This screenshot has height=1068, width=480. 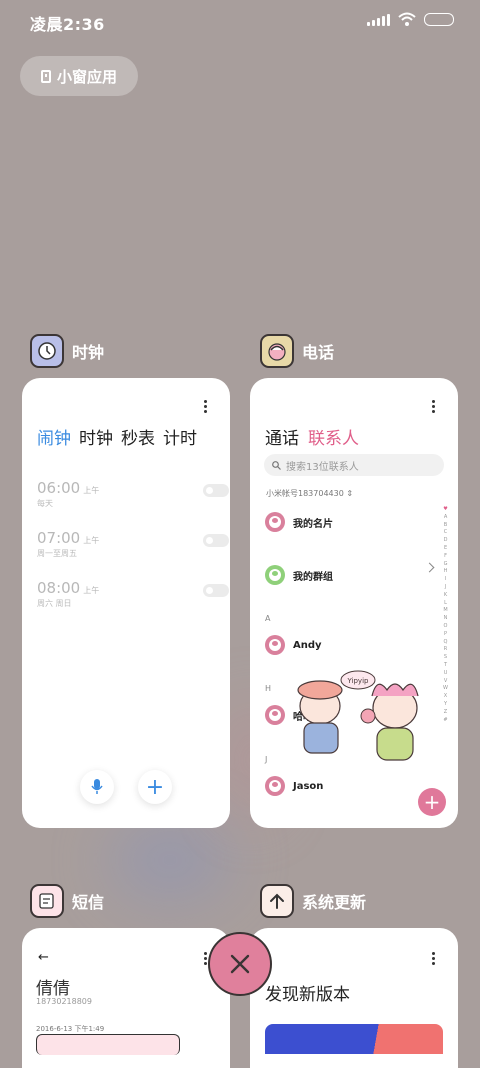 I want to click on phone-tabs: 通话 联系人, so click(x=312, y=436).